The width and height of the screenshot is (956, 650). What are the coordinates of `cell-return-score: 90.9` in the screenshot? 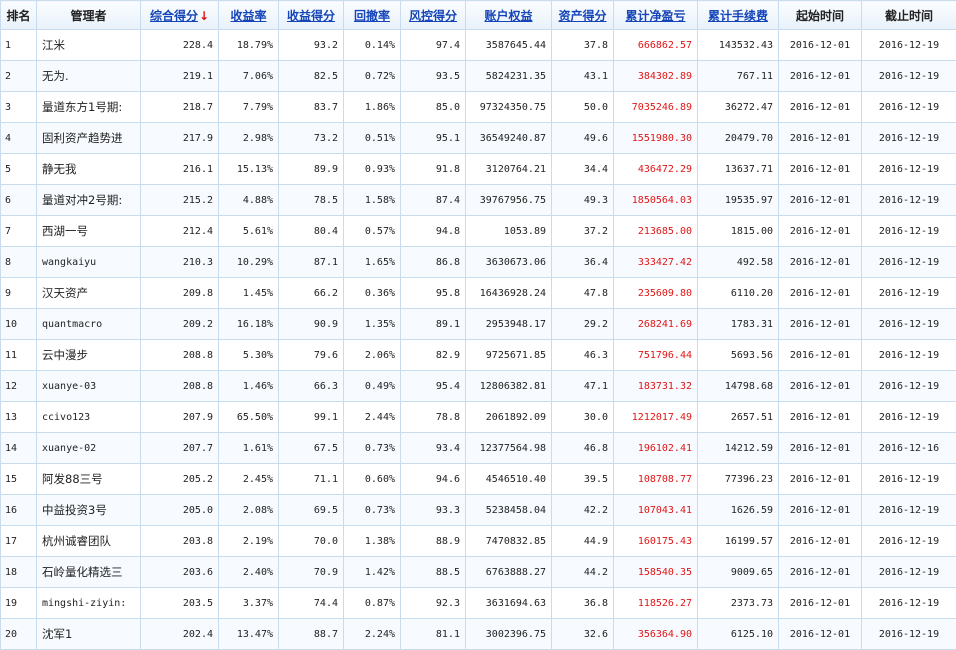 It's located at (311, 324).